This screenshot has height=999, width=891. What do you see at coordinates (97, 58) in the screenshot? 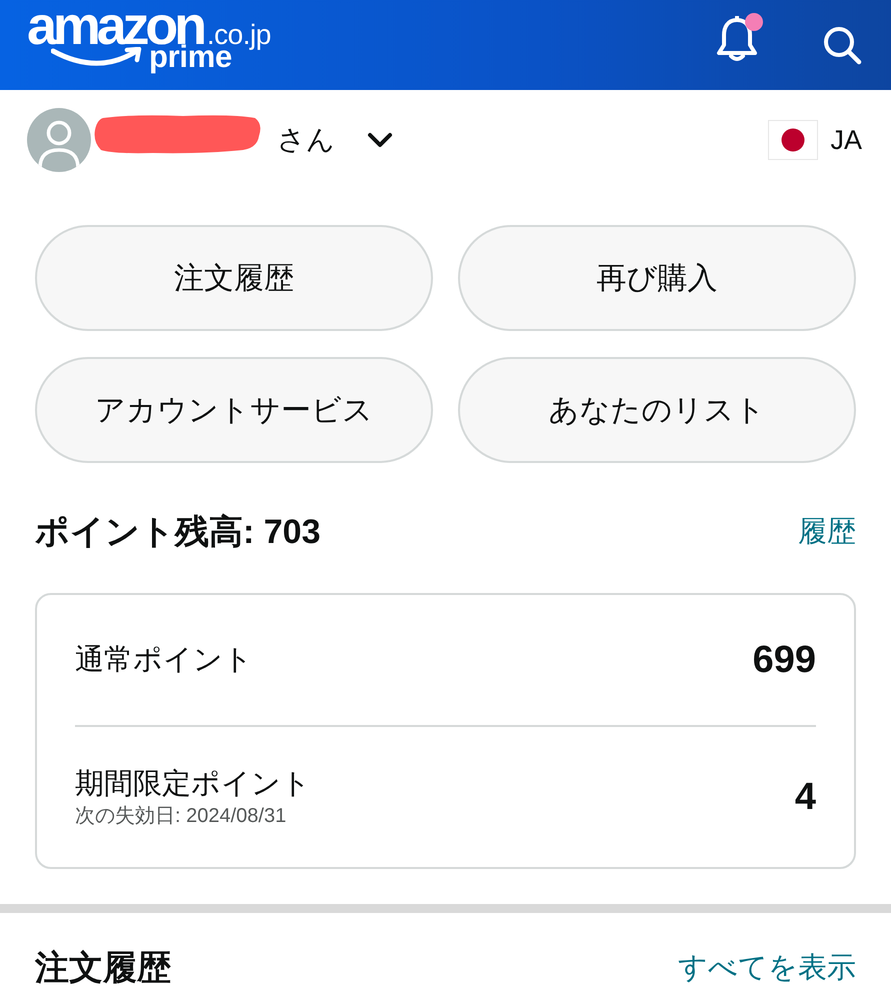
I see `smile-arrow-icon` at bounding box center [97, 58].